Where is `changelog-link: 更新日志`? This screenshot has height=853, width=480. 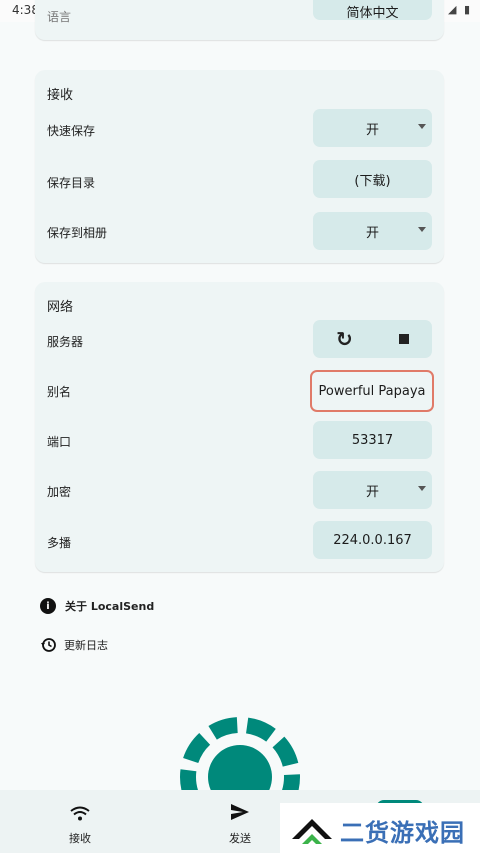
changelog-link: 更新日志 is located at coordinates (74, 645).